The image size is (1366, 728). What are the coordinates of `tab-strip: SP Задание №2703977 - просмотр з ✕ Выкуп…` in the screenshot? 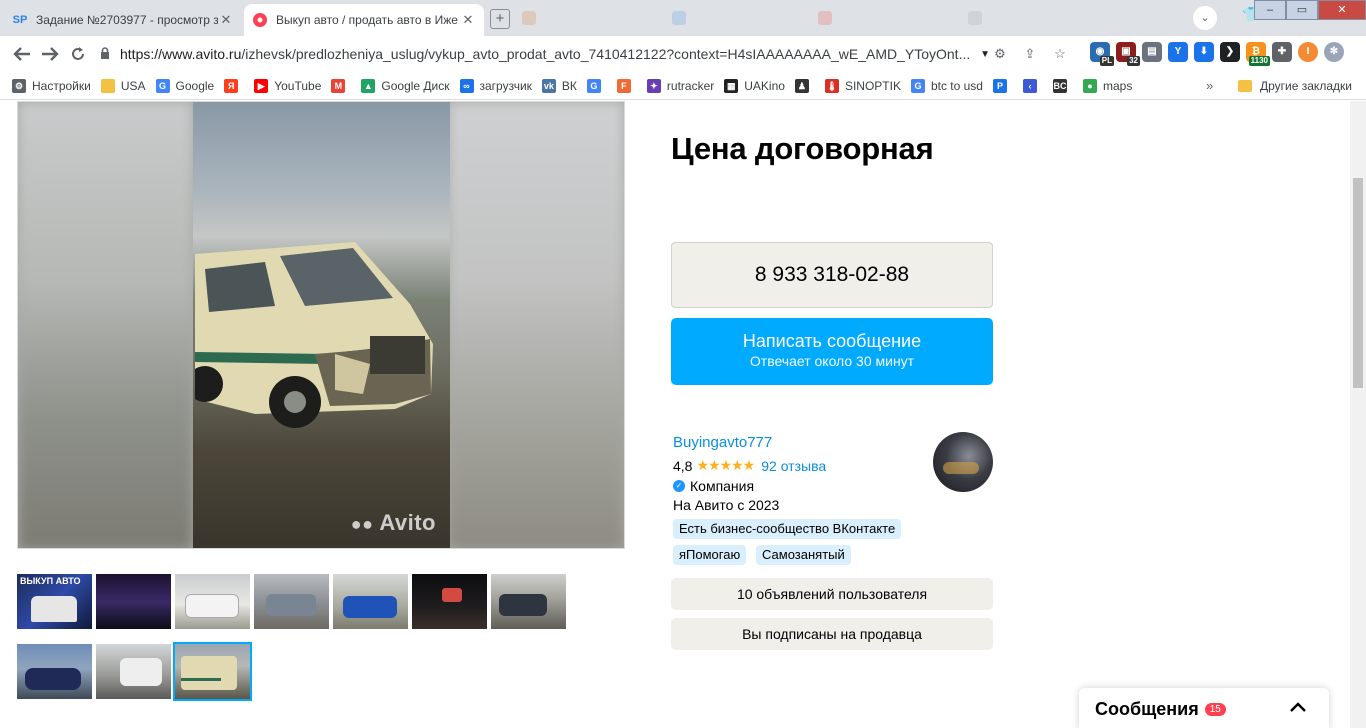 It's located at (683, 18).